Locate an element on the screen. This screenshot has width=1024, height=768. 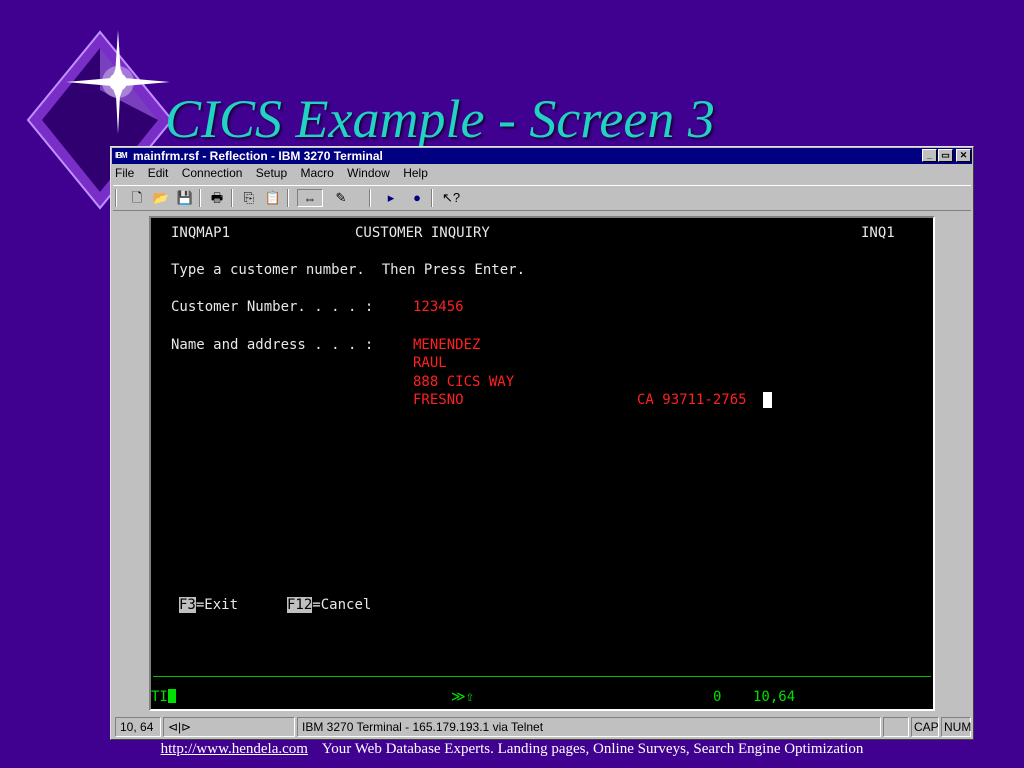
oia-status-left: TI is located at coordinates (163, 697).